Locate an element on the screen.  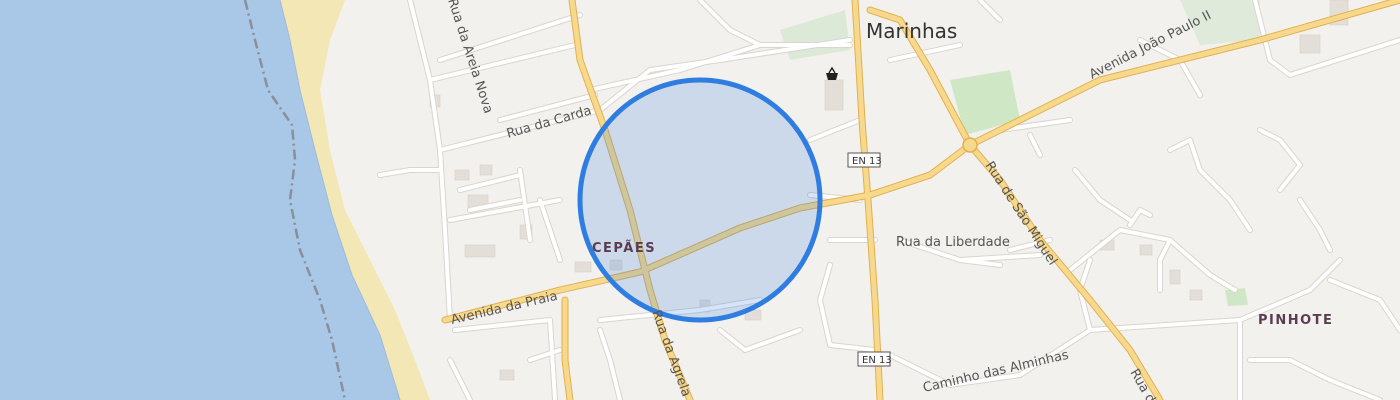
place-label-marinhas: Marinhas is located at coordinates (911, 31).